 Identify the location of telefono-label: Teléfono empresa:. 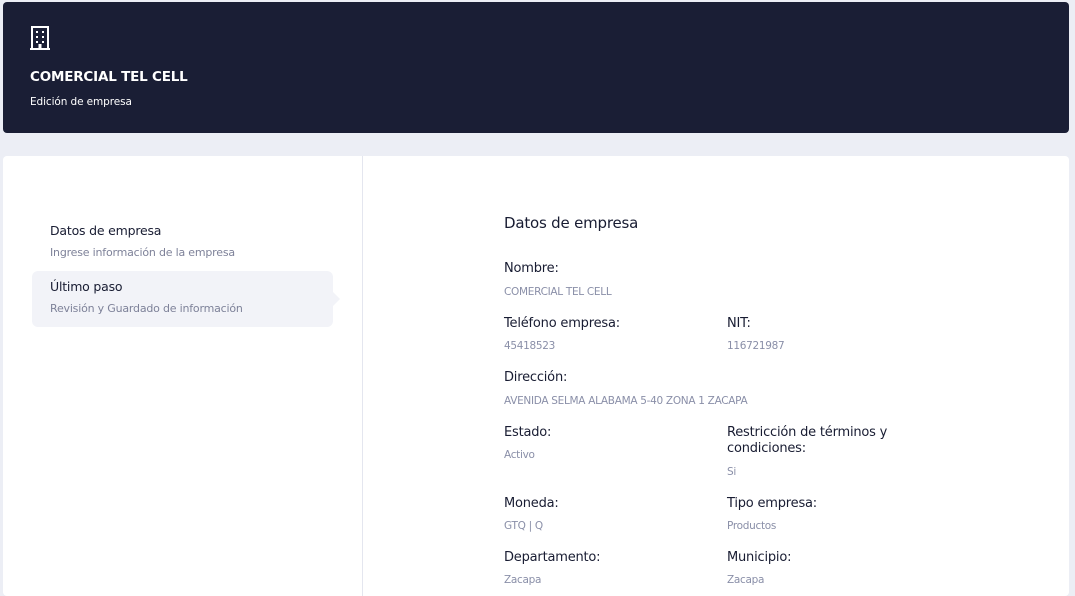
(562, 323).